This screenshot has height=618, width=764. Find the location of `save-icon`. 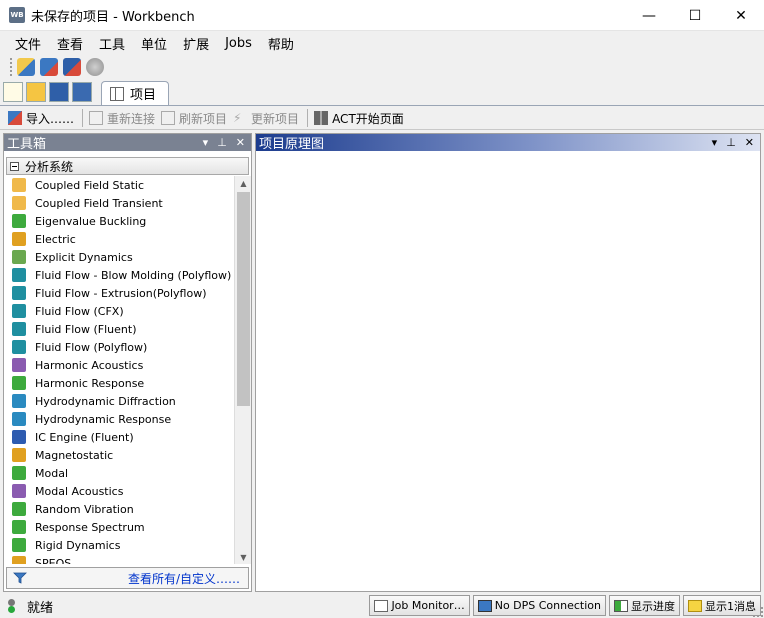

save-icon is located at coordinates (59, 92).